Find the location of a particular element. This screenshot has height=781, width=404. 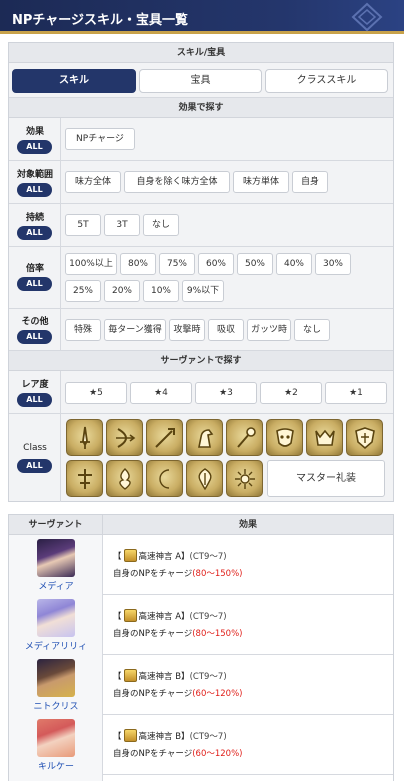

servant-name-link: ニトクリス is located at coordinates (56, 705).